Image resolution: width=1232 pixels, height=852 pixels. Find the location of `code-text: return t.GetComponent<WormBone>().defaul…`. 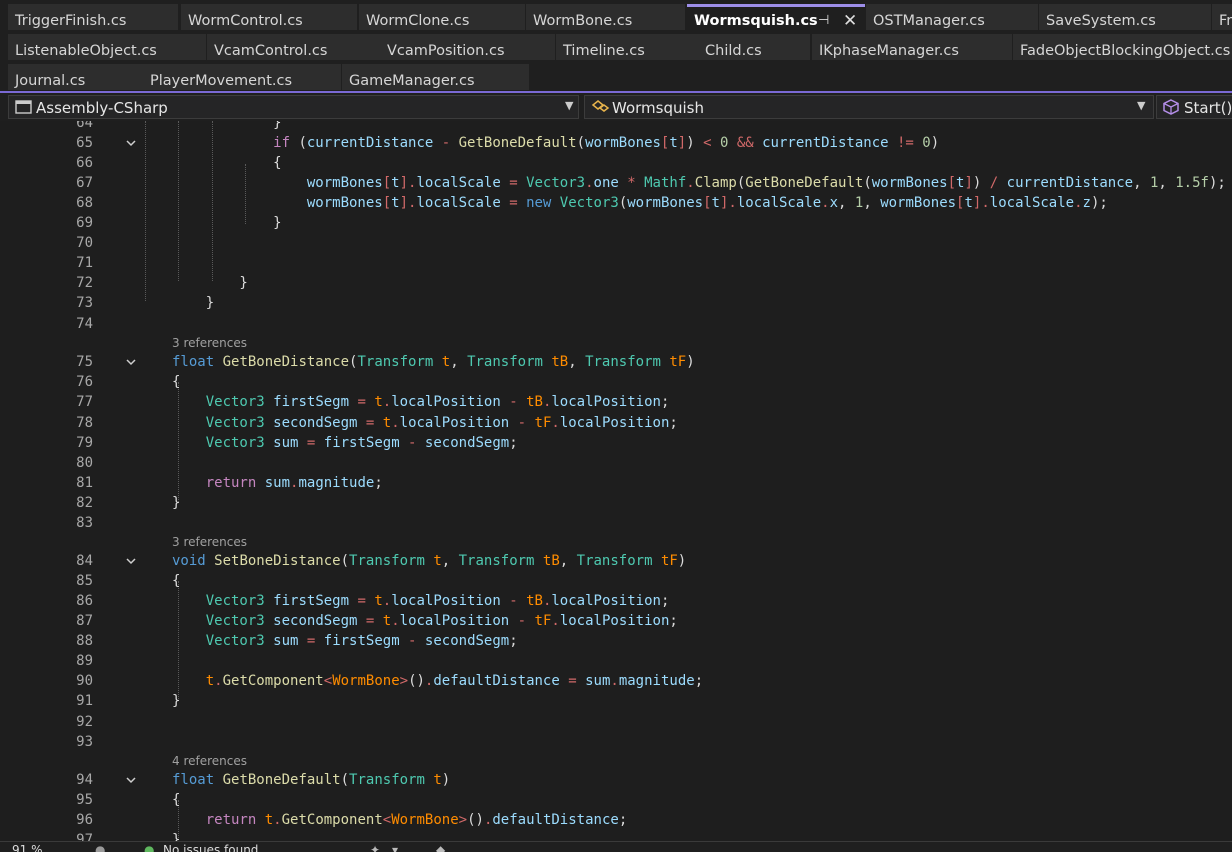

code-text: return t.GetComponent<WormBone>().defaul… is located at coordinates (400, 820).